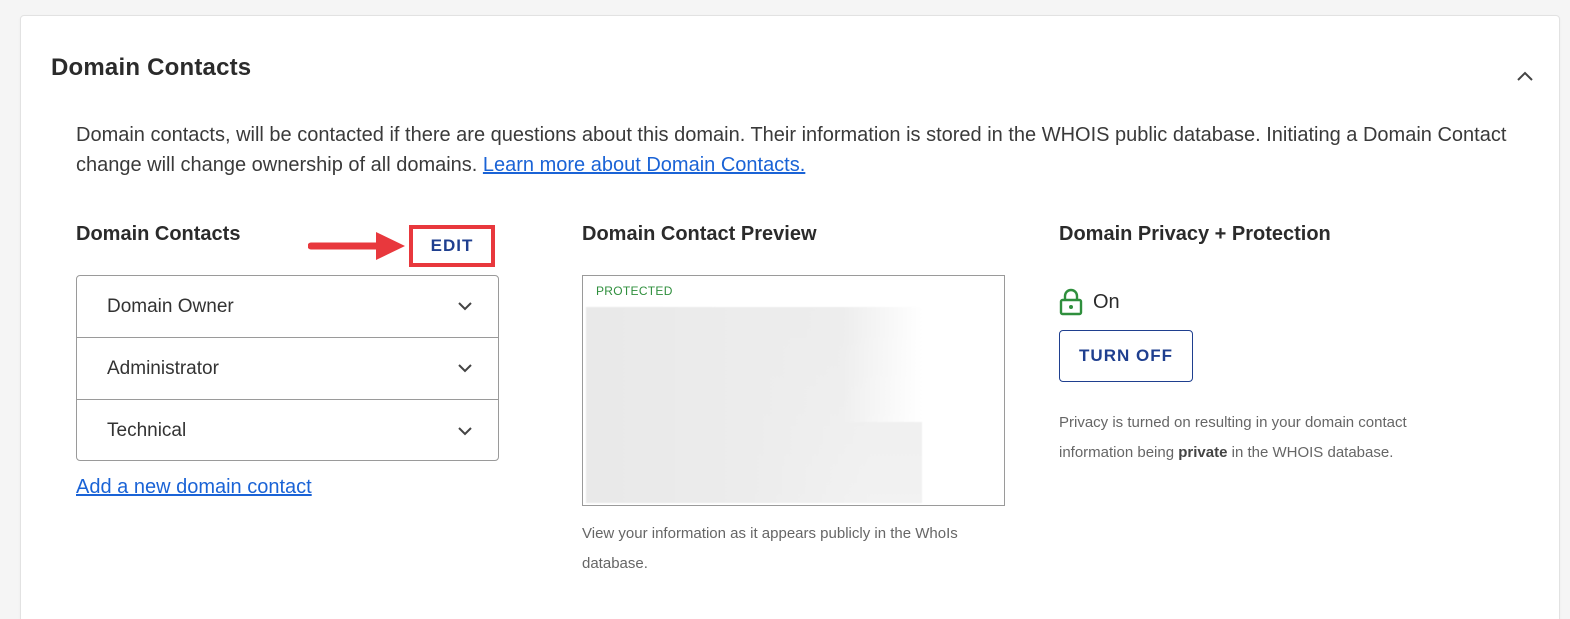 This screenshot has width=1570, height=619. What do you see at coordinates (287, 307) in the screenshot?
I see `accordion-item-domain-owner: Domain Owner` at bounding box center [287, 307].